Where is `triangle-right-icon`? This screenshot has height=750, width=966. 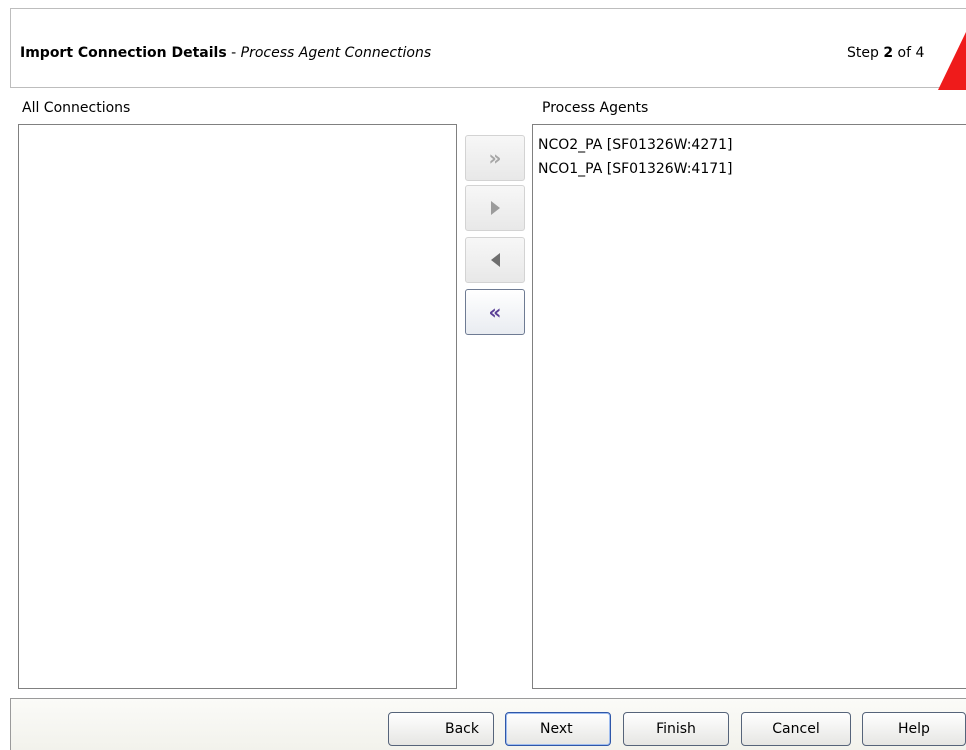
triangle-right-icon is located at coordinates (495, 208).